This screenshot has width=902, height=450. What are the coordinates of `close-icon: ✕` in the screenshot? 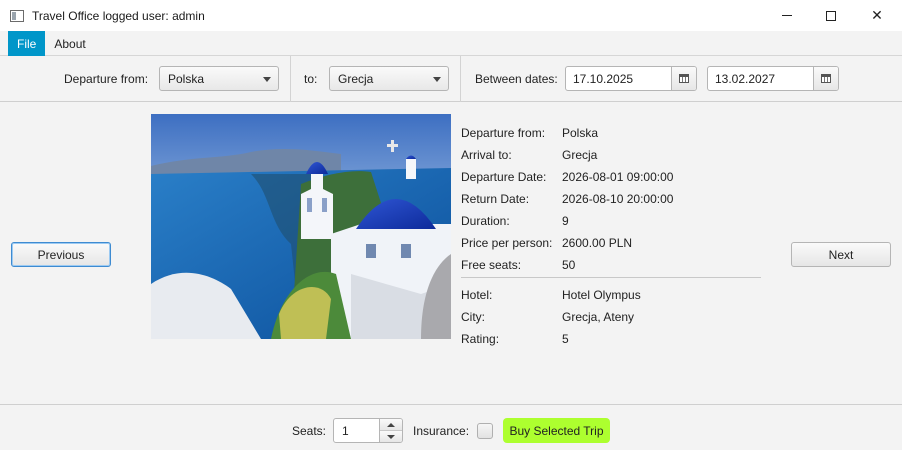 It's located at (877, 15).